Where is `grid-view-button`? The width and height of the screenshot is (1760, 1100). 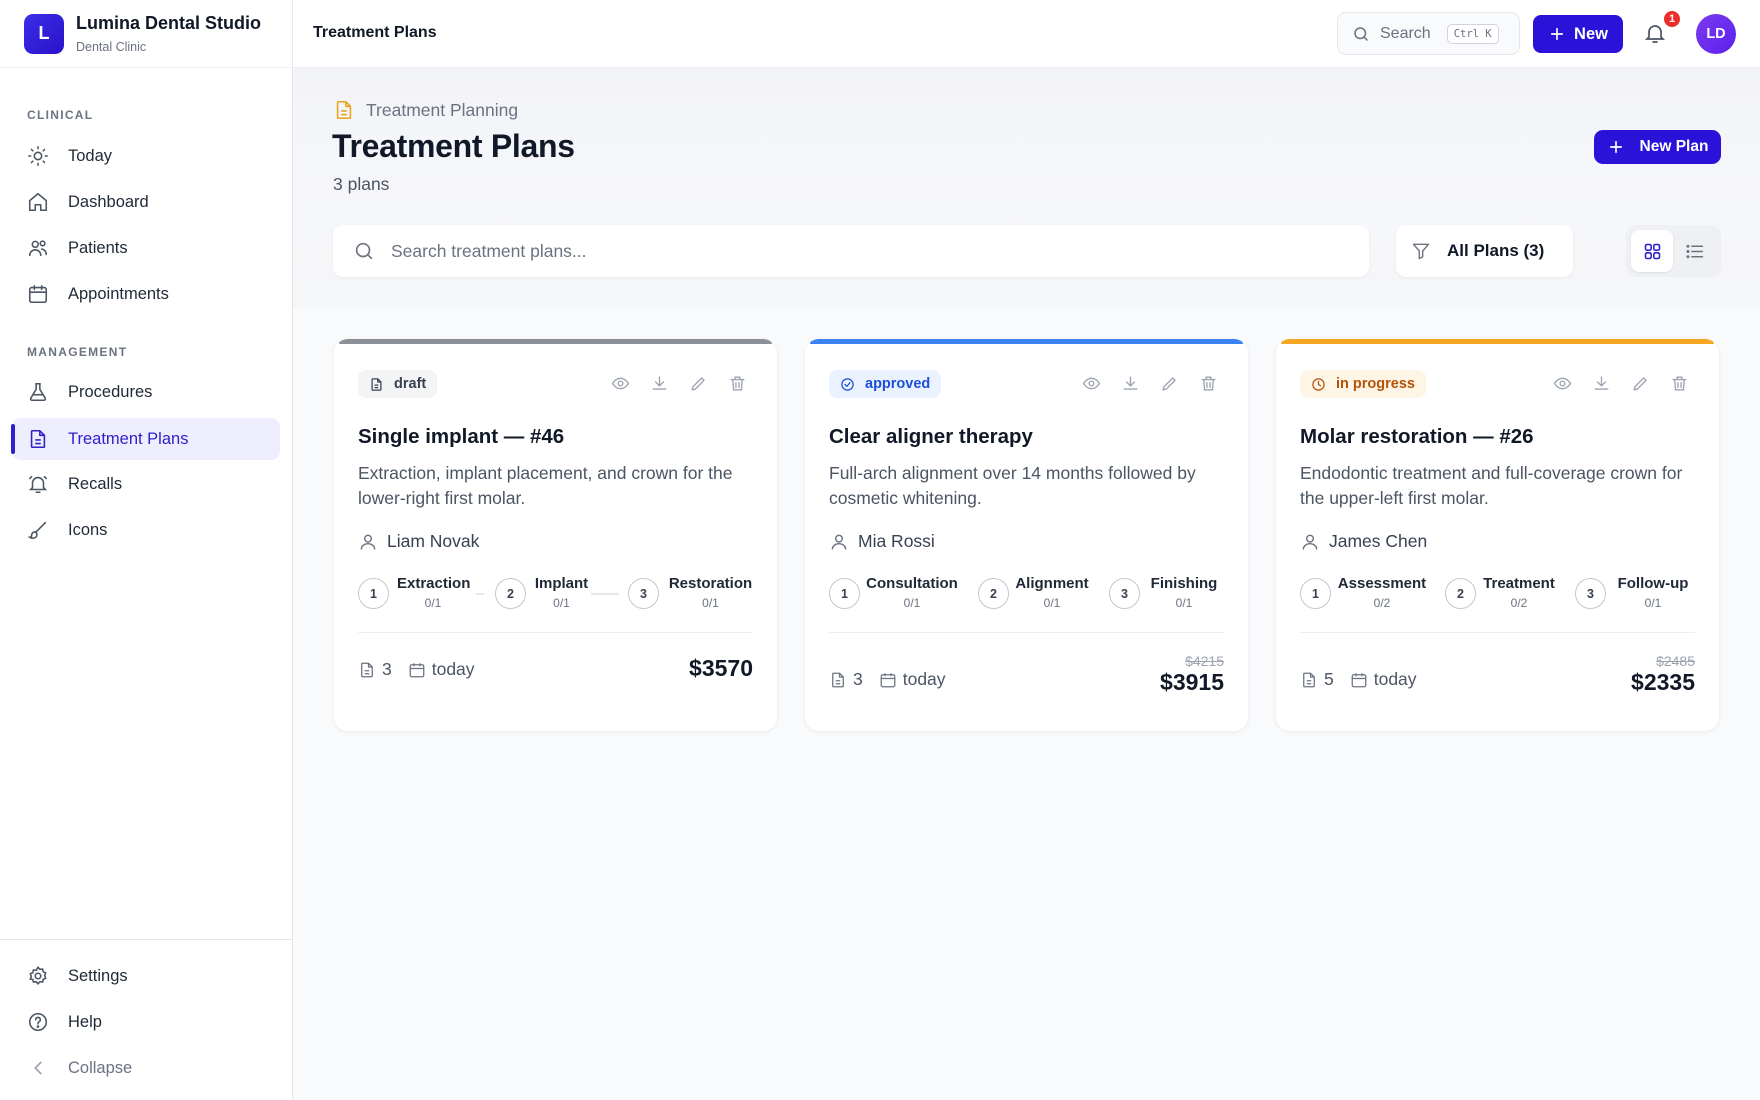 grid-view-button is located at coordinates (1652, 251).